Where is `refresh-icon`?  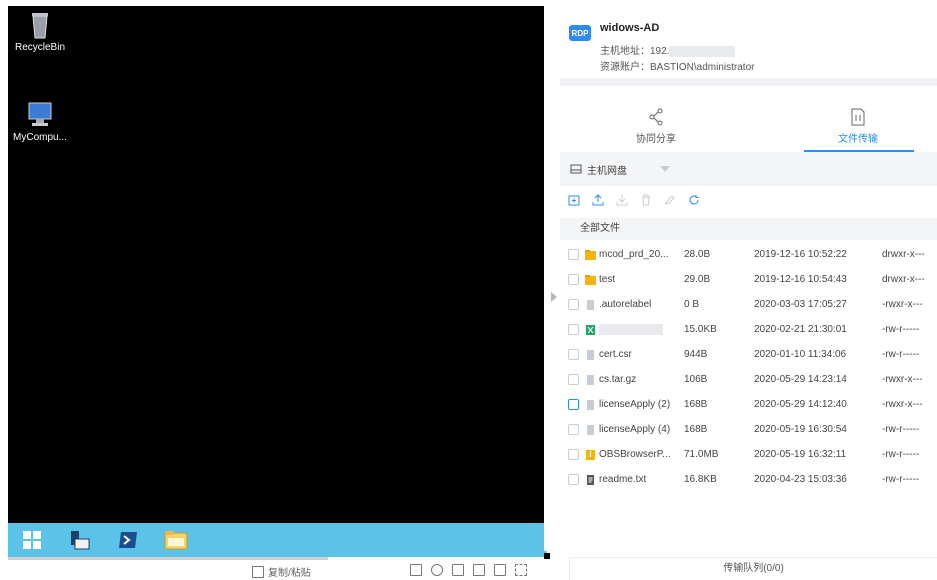
refresh-icon is located at coordinates (694, 200).